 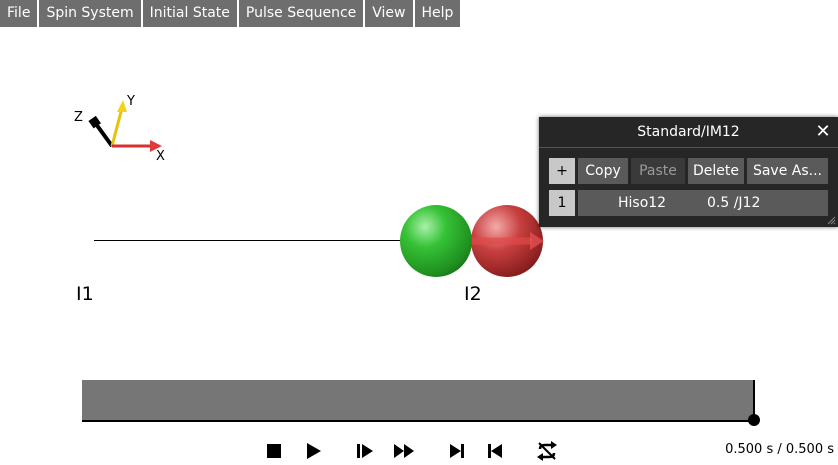 I want to click on time-readout: 0.500 s / 0.500 s, so click(x=779, y=449).